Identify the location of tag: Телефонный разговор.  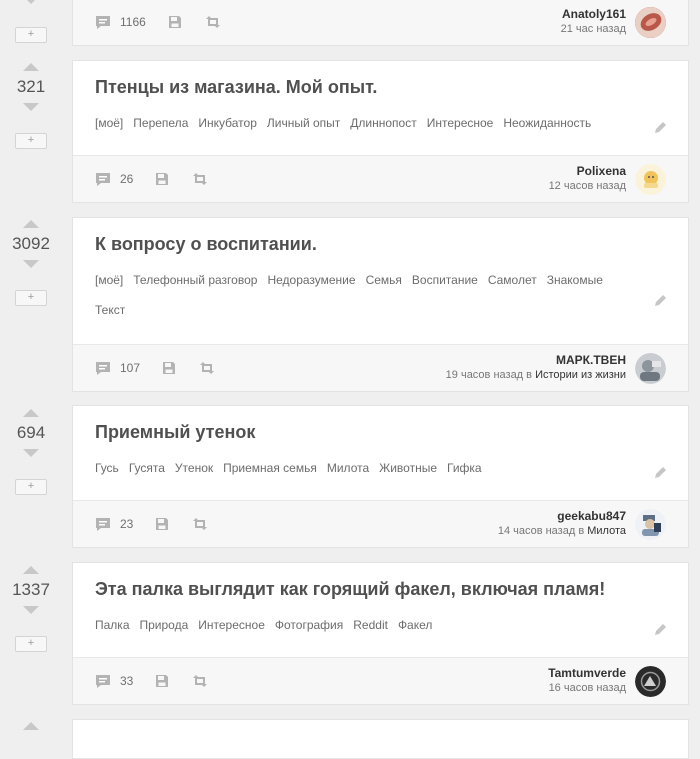
(195, 280).